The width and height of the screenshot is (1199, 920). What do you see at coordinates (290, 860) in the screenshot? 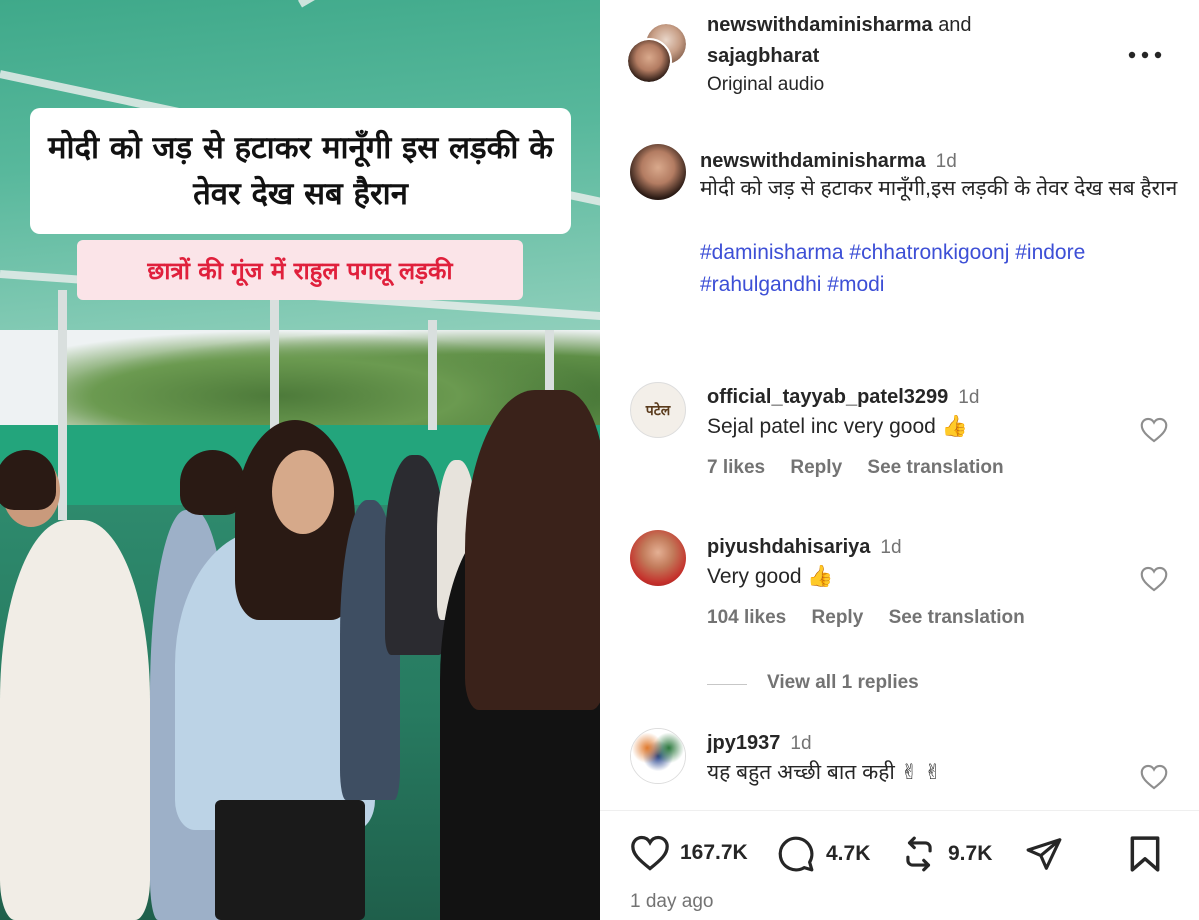
I see `woman-black-pants` at bounding box center [290, 860].